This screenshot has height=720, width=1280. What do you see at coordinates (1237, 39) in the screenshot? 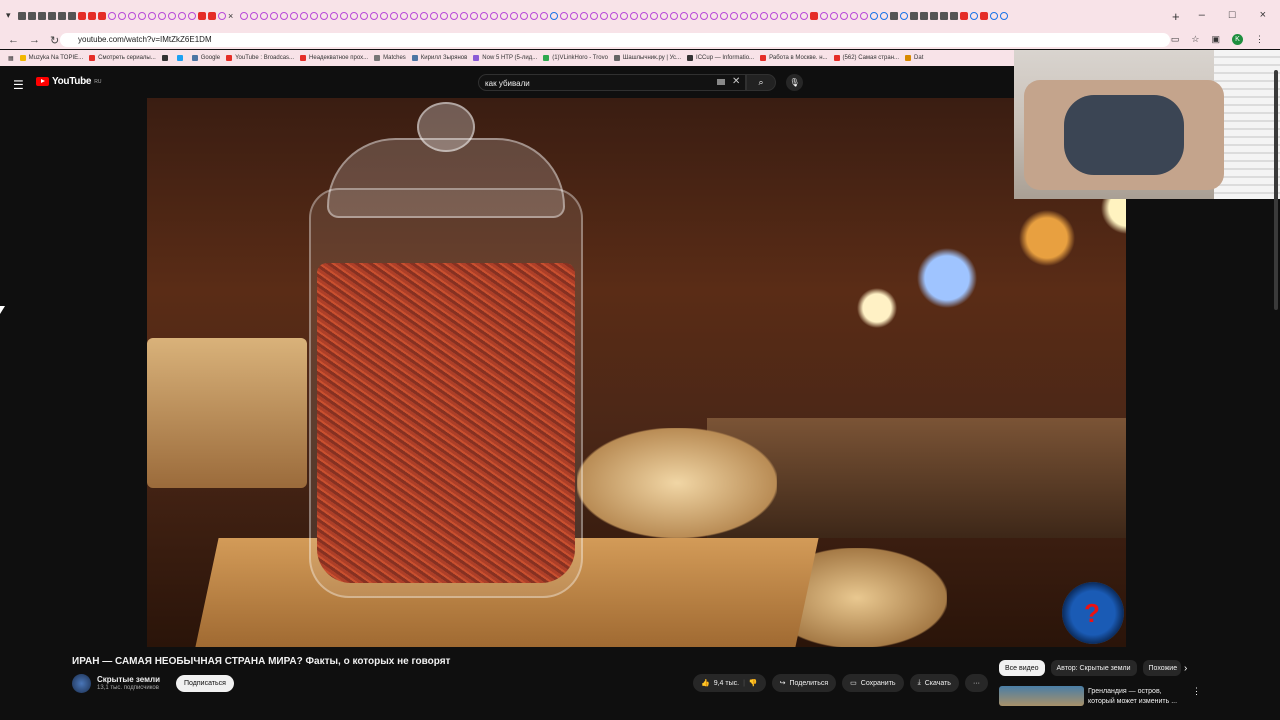
I see `profile-avatar: K` at bounding box center [1237, 39].